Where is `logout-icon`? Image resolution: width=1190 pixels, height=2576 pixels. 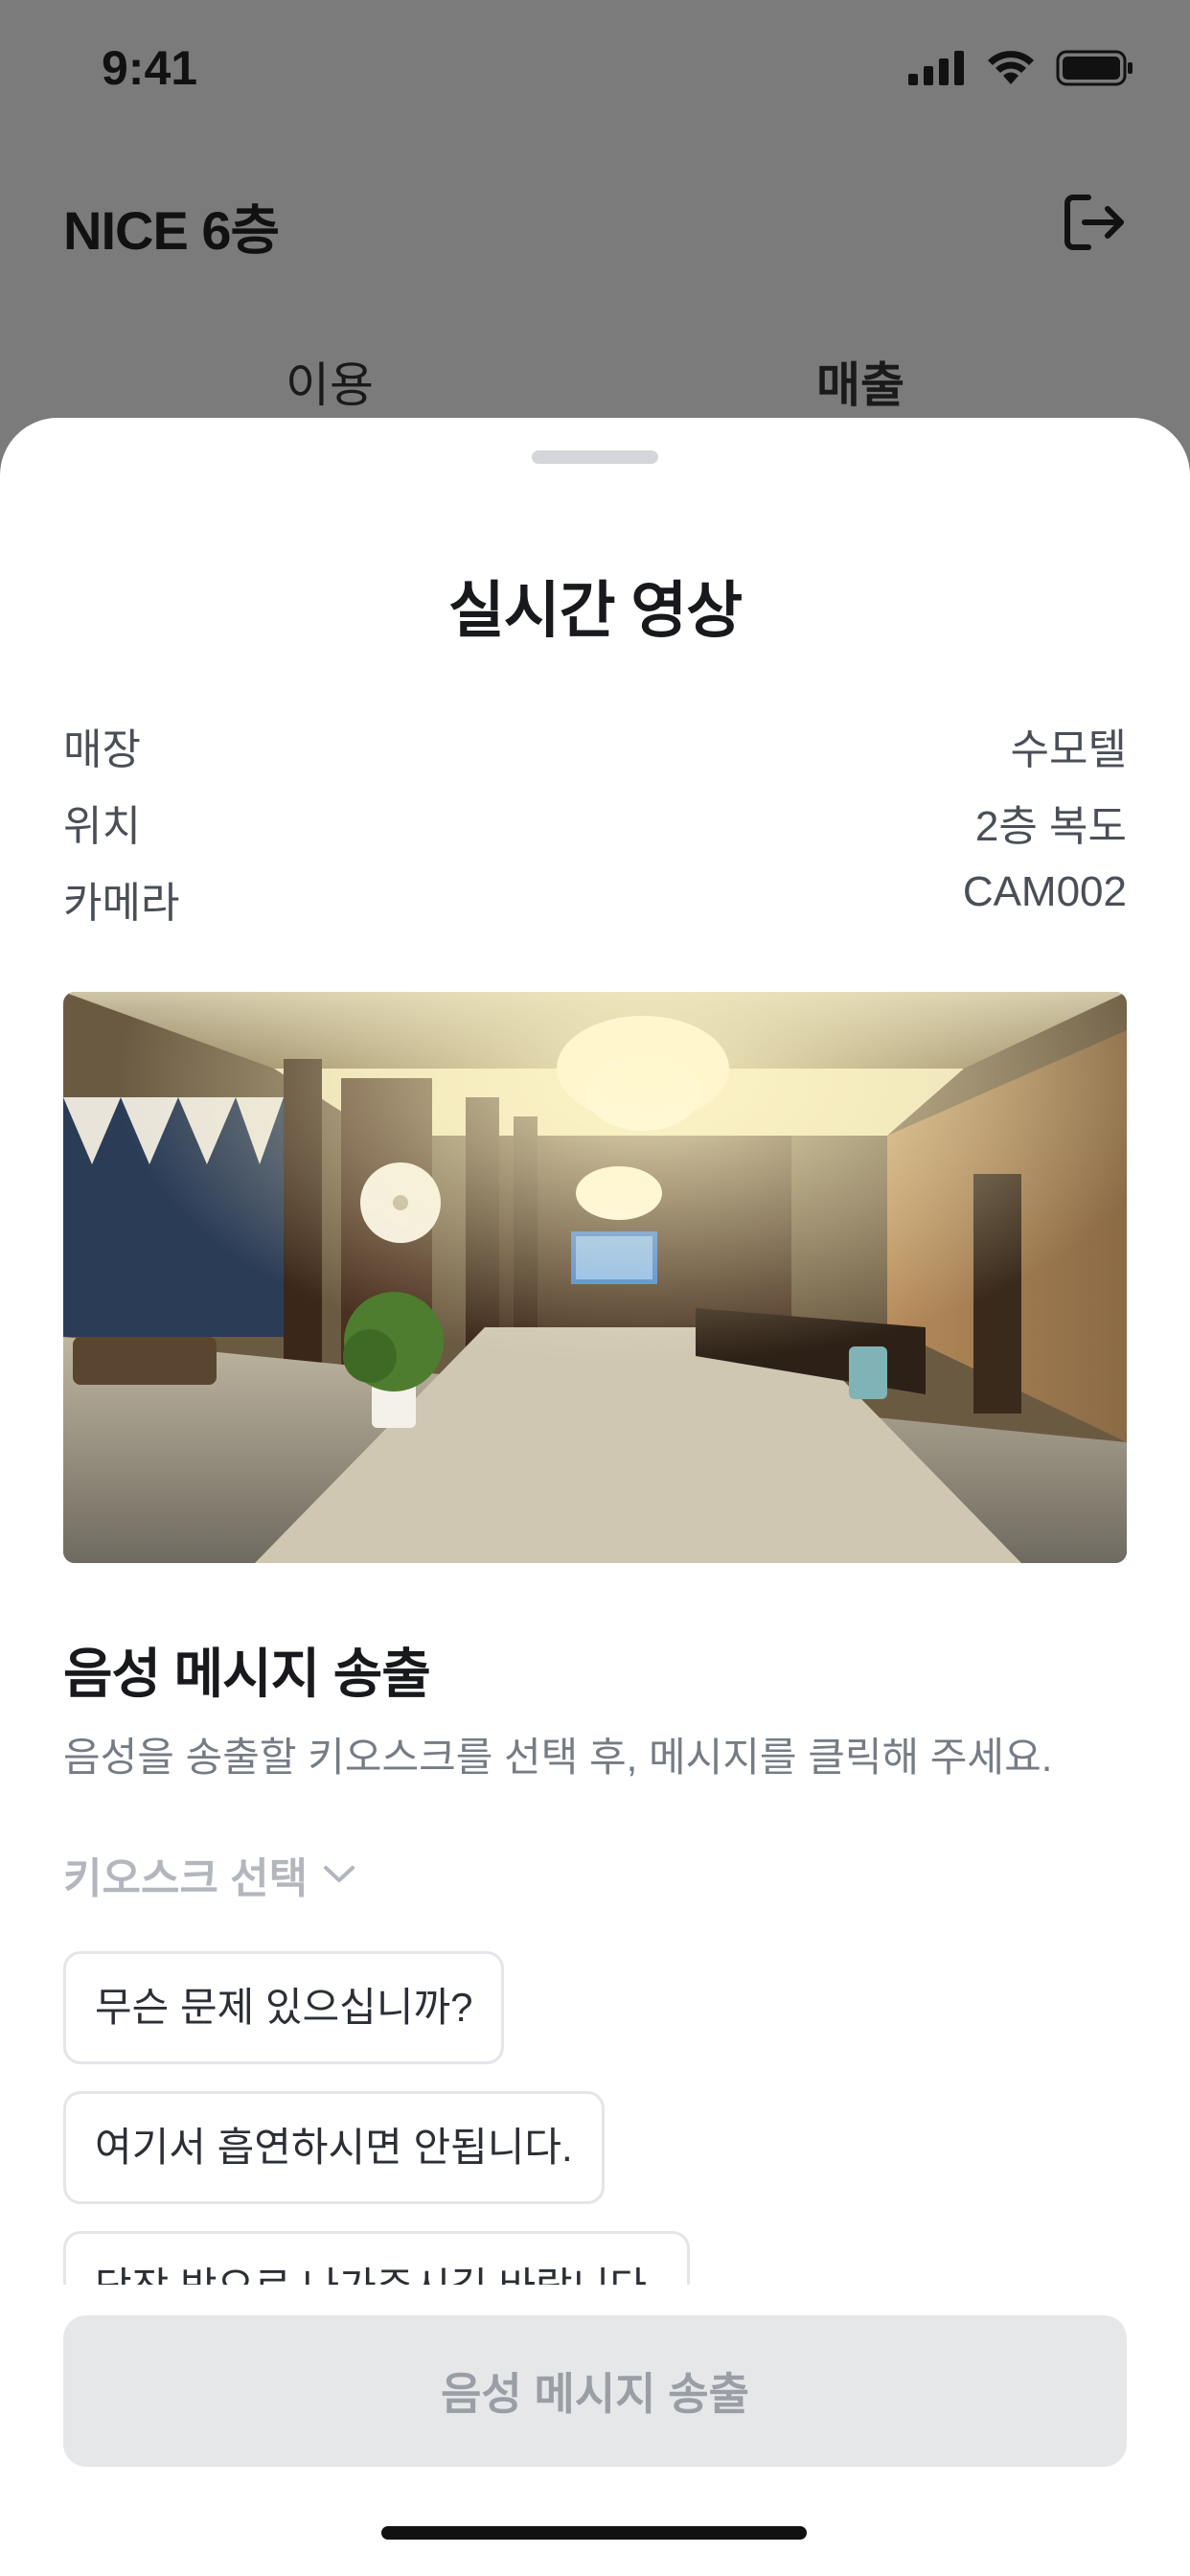 logout-icon is located at coordinates (1095, 222).